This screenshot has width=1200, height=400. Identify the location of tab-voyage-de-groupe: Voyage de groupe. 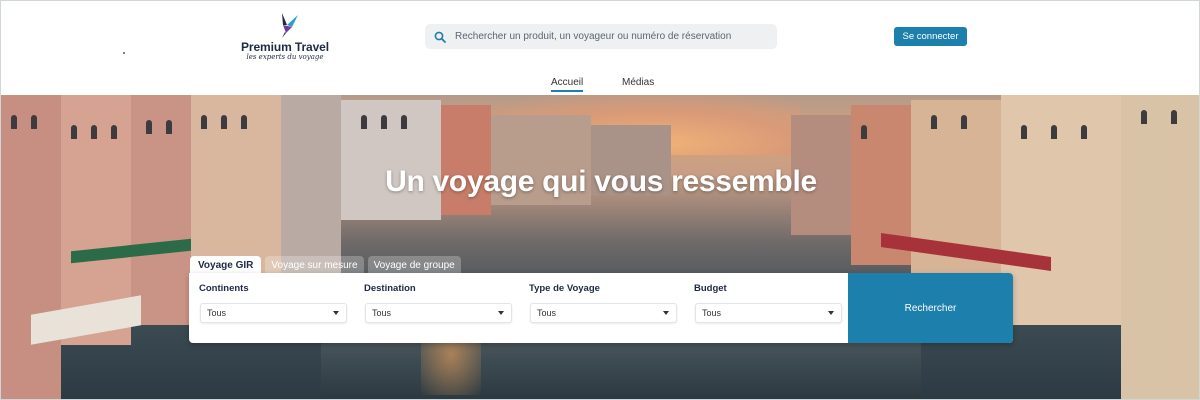
(414, 265).